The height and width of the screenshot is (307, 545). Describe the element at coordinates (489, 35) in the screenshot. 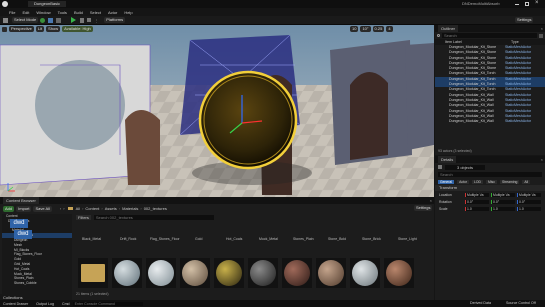

I see `outliner-search-input: Search` at that location.